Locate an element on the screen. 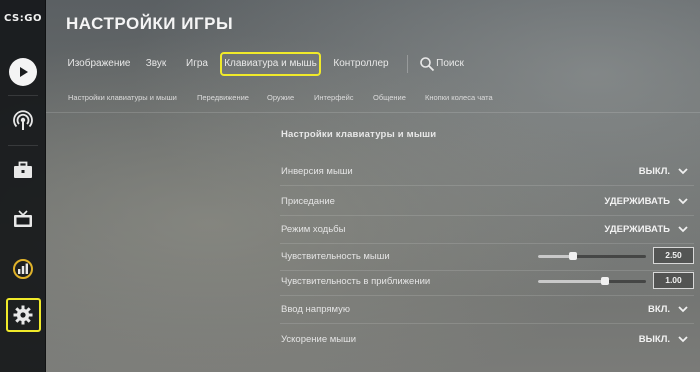 The width and height of the screenshot is (700, 372). watch-button is located at coordinates (23, 121).